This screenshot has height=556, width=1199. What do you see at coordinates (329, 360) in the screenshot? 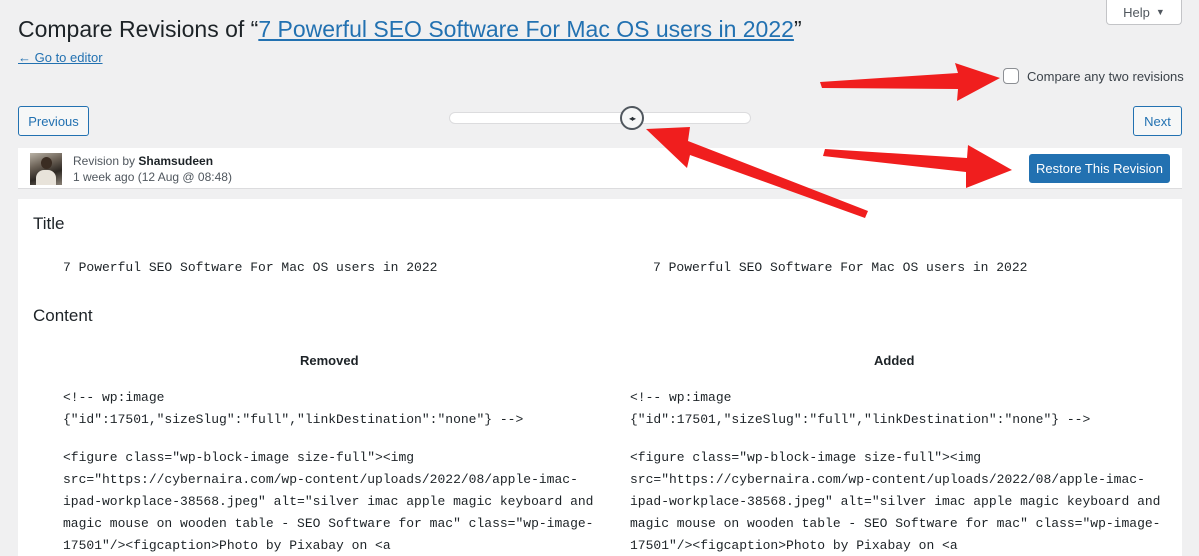
I see `removed-column-header: Removed` at bounding box center [329, 360].